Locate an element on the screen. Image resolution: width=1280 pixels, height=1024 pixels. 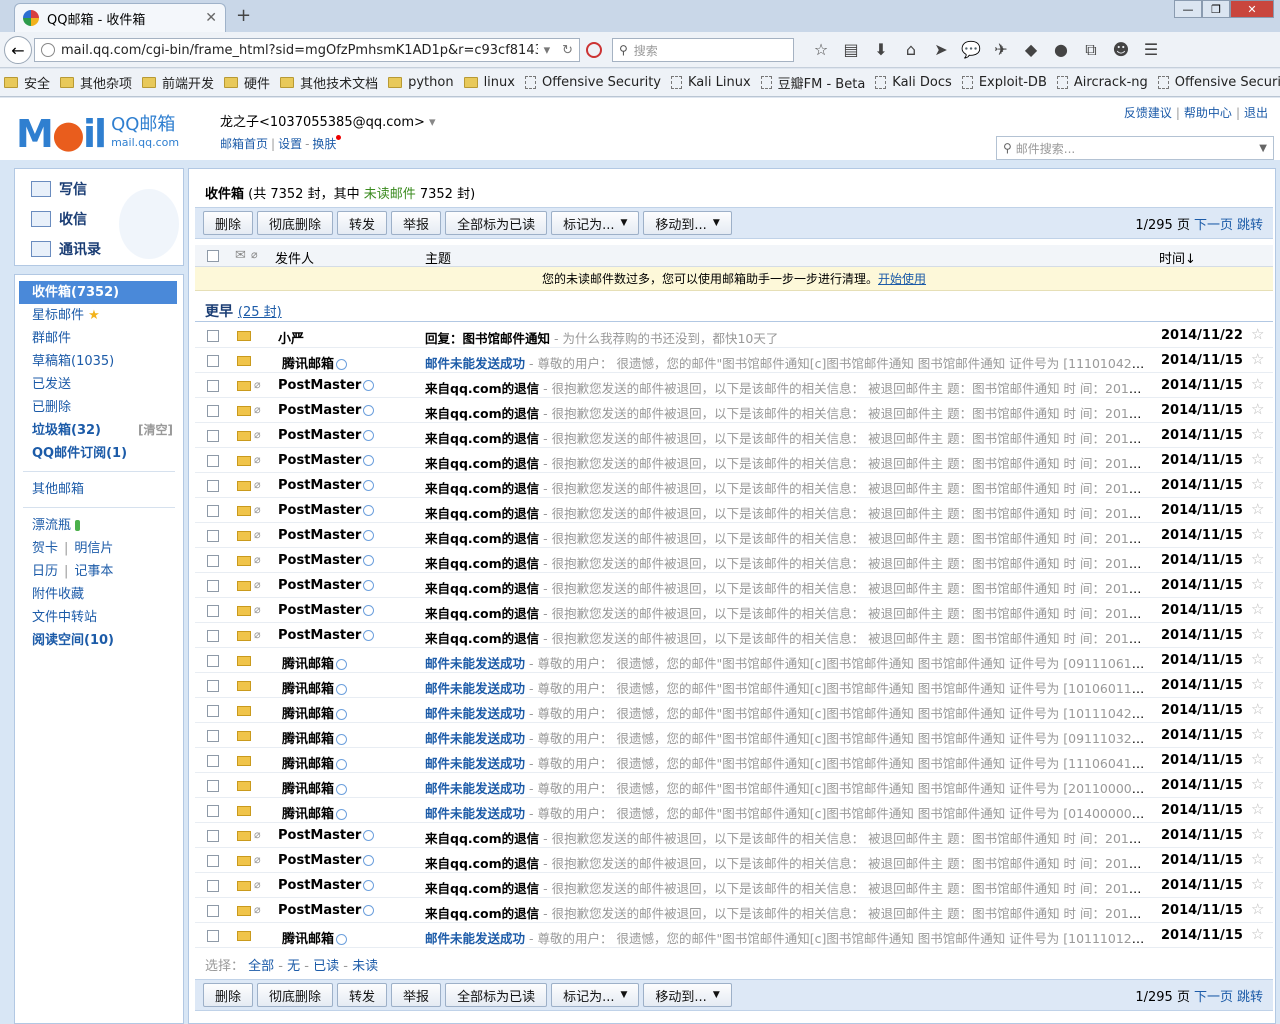
sidebar-item-sent: 已发送 is located at coordinates (99, 384).